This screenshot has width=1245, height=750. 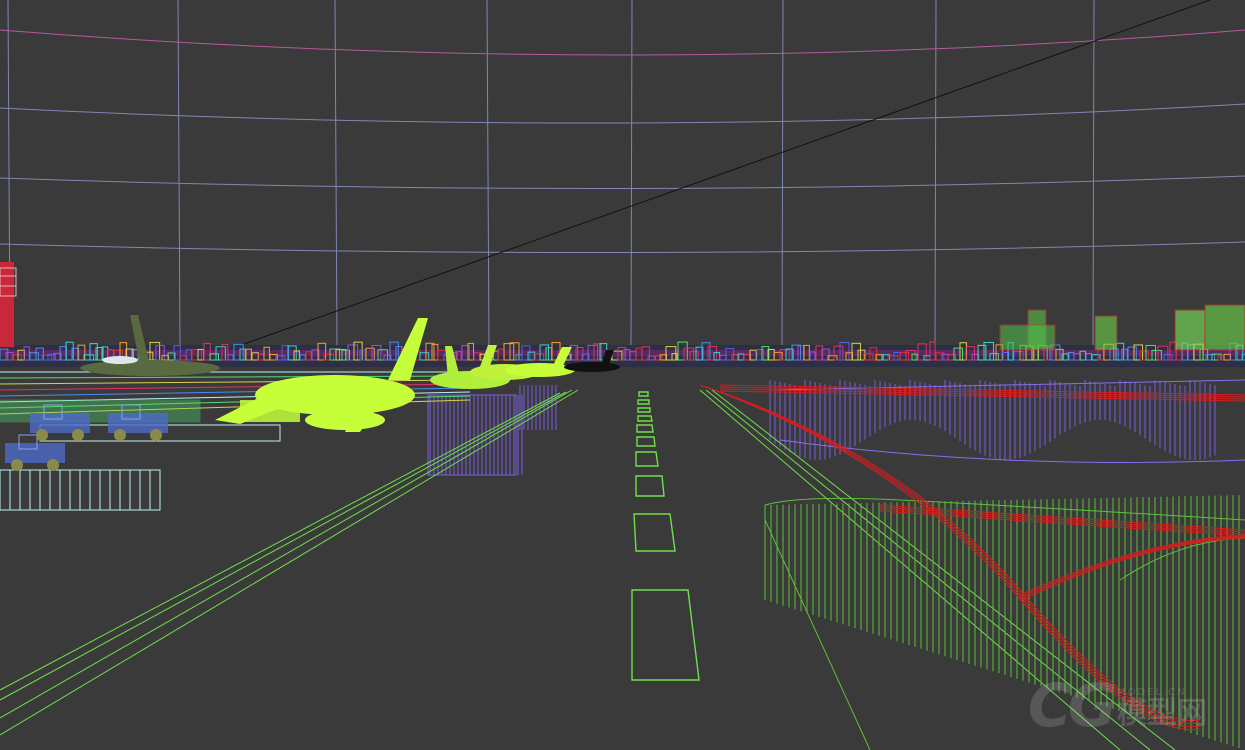 What do you see at coordinates (817, 634) in the screenshot?
I see `ground-edge` at bounding box center [817, 634].